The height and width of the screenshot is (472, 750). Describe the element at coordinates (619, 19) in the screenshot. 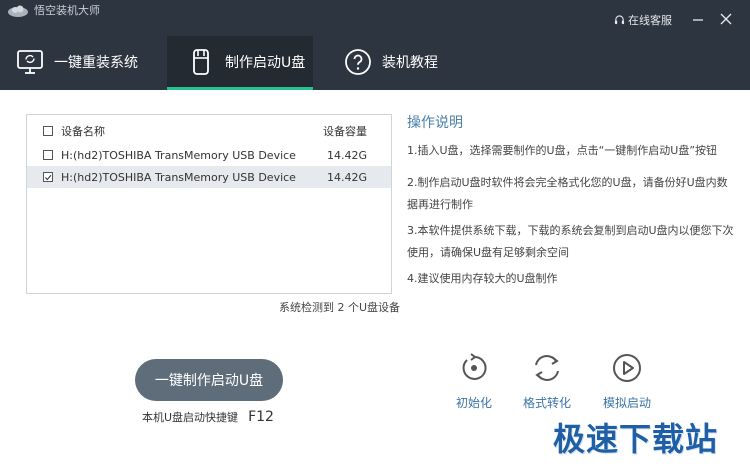

I see `service-headset-icon` at that location.